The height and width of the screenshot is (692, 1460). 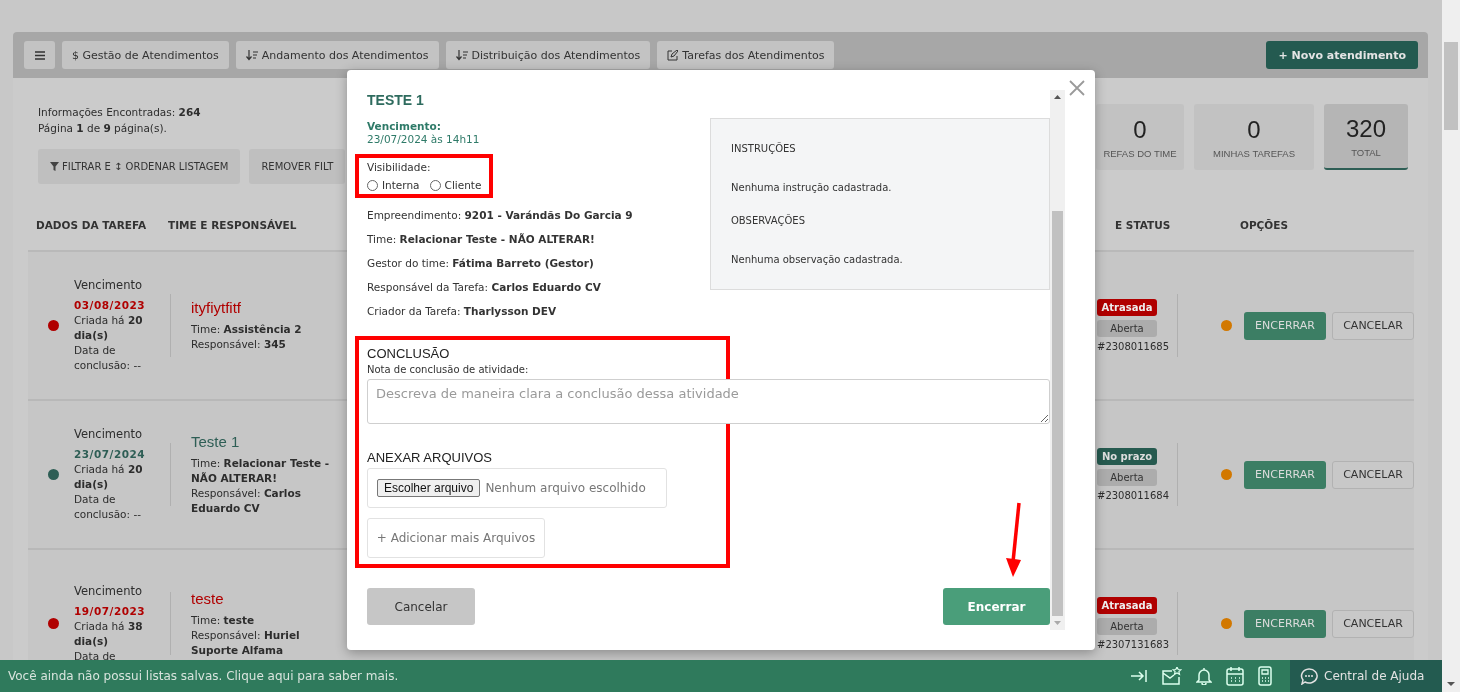 What do you see at coordinates (1139, 676) in the screenshot?
I see `arrow-to-bar-icon` at bounding box center [1139, 676].